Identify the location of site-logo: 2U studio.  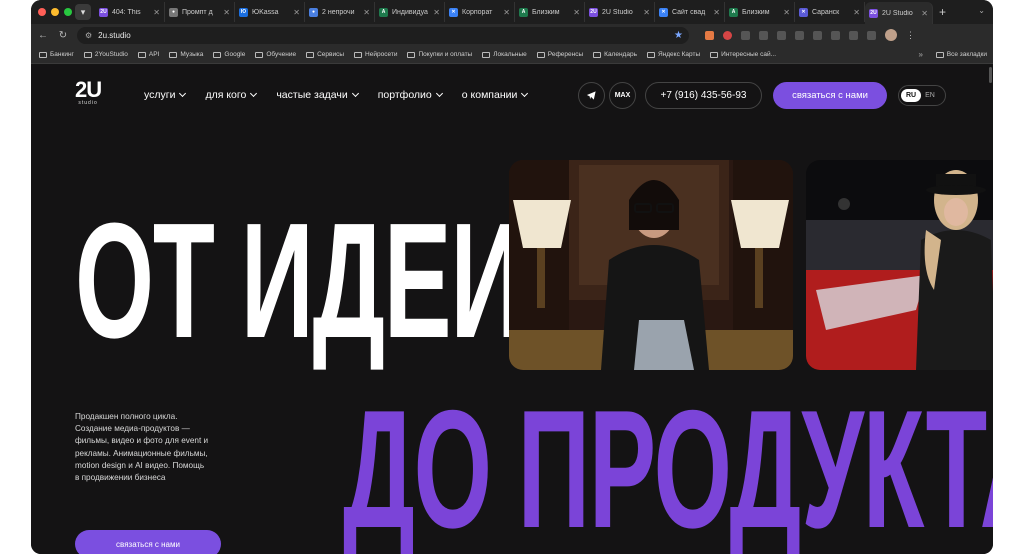
(88, 93).